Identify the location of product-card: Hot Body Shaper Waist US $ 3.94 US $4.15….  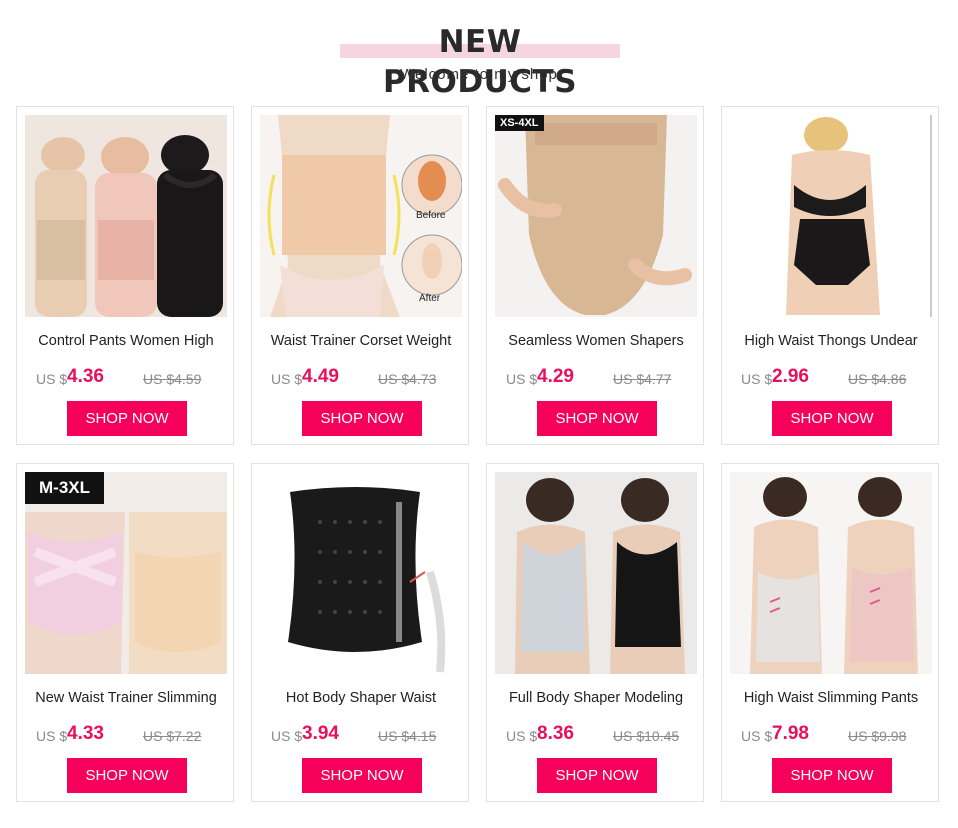
(360, 632).